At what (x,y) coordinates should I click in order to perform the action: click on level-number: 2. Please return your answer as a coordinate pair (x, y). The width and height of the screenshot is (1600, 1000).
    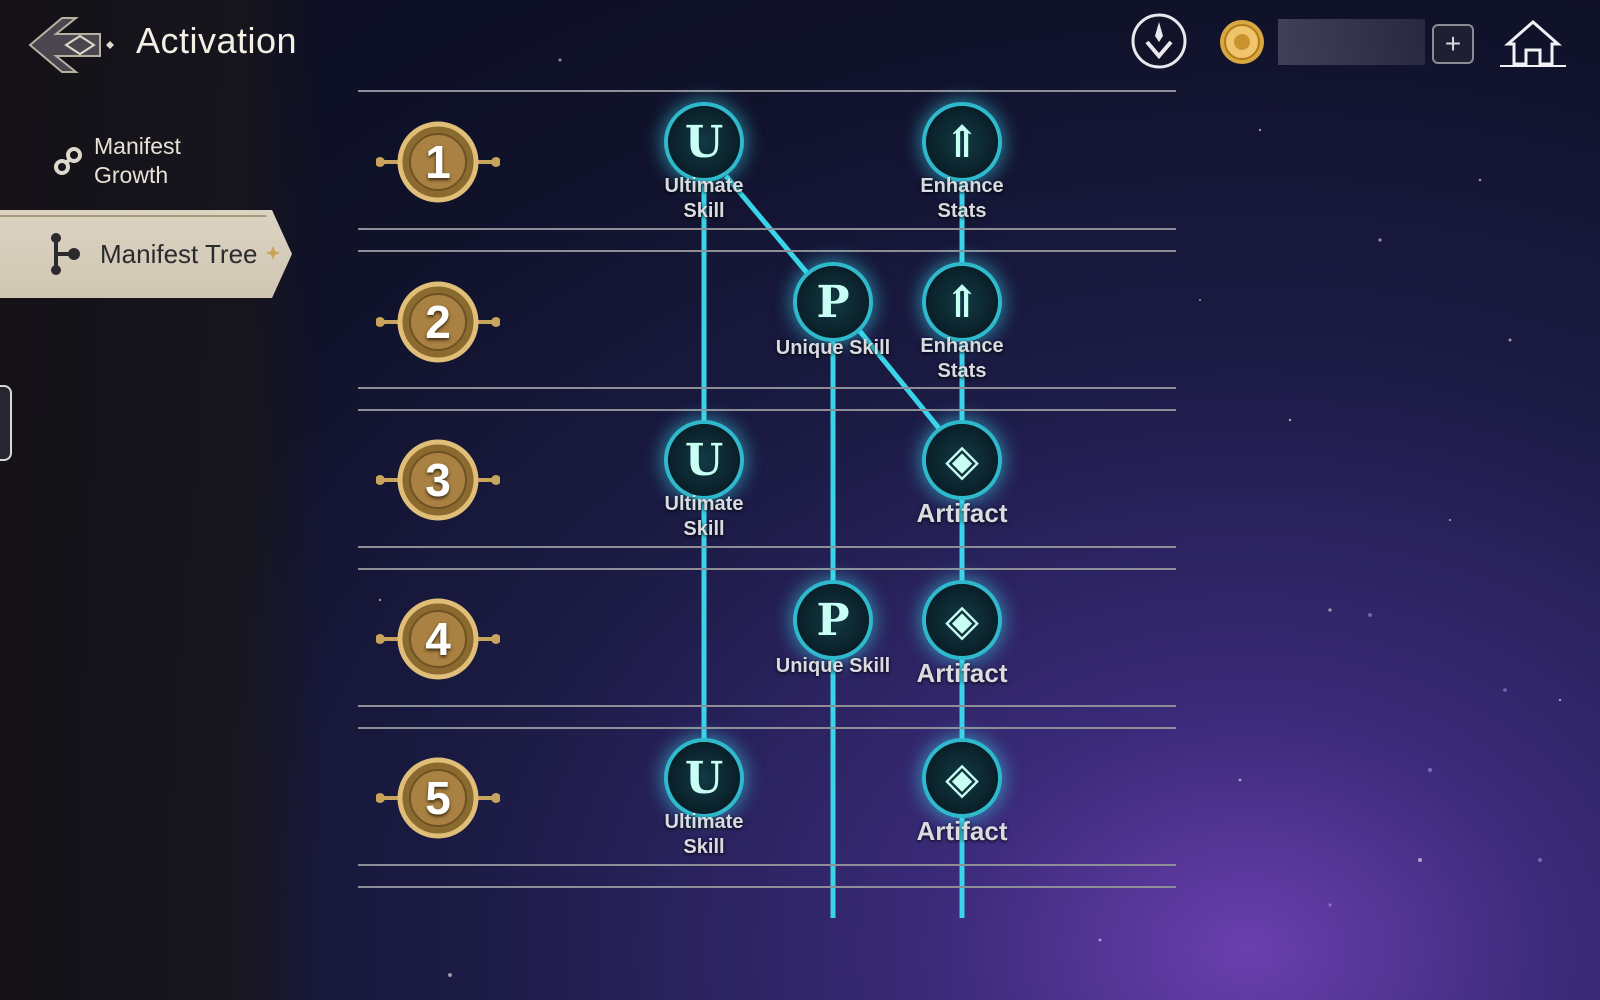
    Looking at the image, I should click on (438, 322).